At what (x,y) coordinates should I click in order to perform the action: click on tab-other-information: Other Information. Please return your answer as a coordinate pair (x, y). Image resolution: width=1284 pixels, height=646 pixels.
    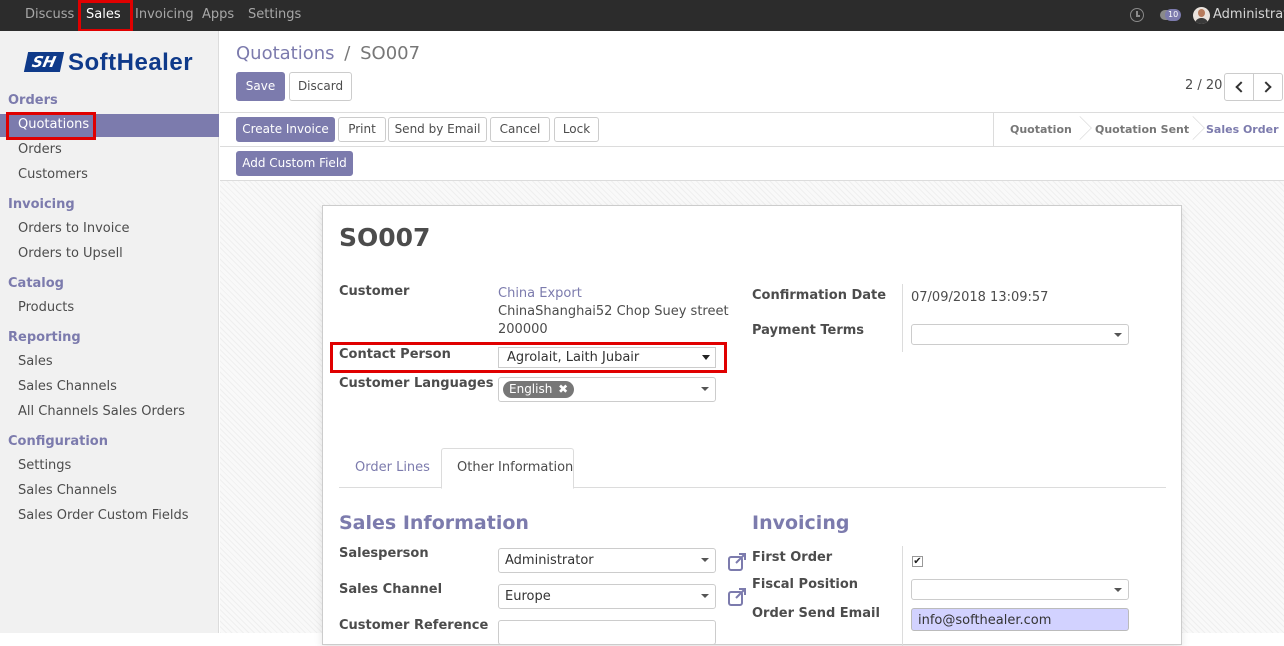
    Looking at the image, I should click on (507, 468).